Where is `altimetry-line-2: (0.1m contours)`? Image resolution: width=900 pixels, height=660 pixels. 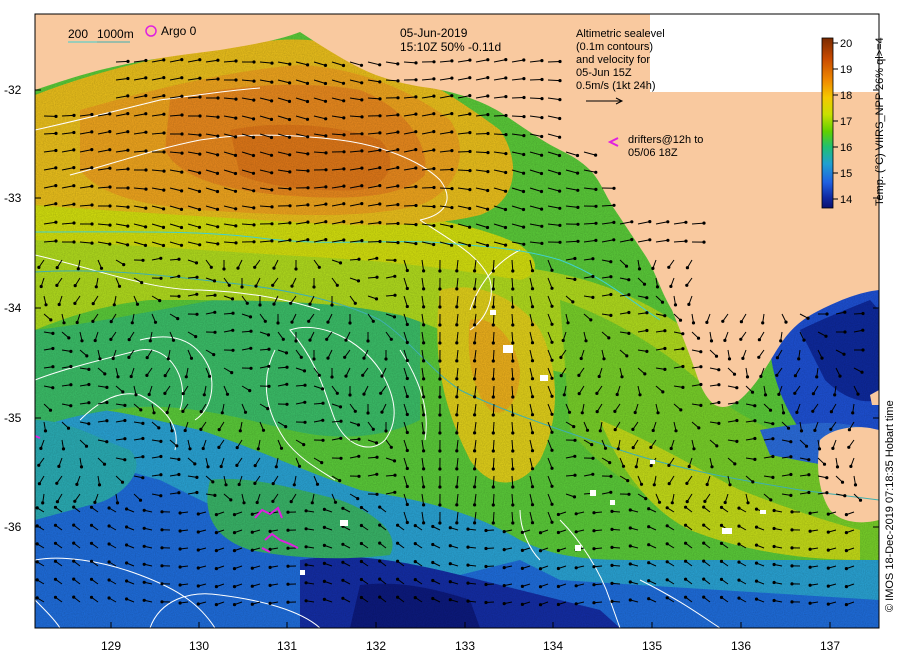
altimetry-line-2: (0.1m contours) is located at coordinates (614, 47).